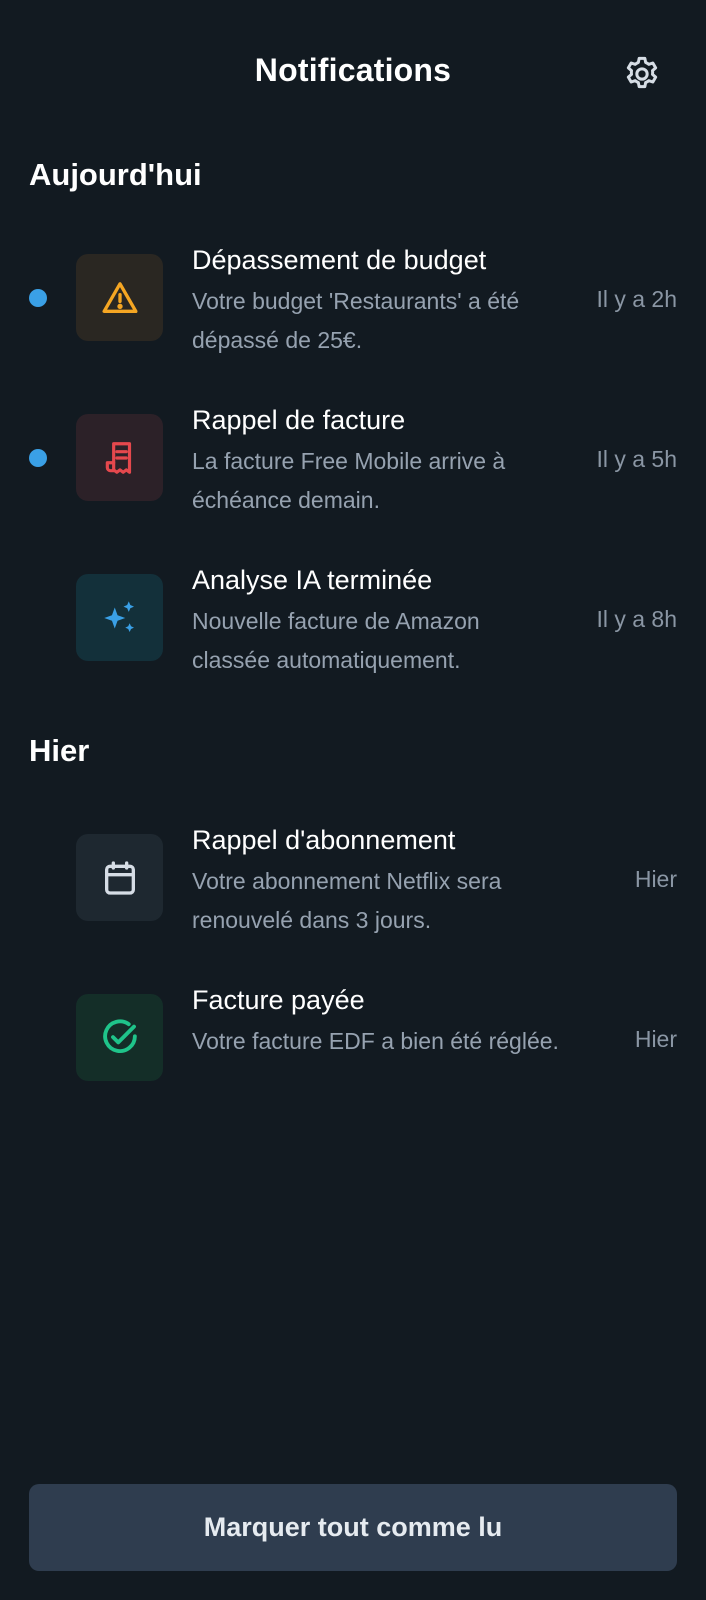  I want to click on check-circle-icon, so click(119, 1035).